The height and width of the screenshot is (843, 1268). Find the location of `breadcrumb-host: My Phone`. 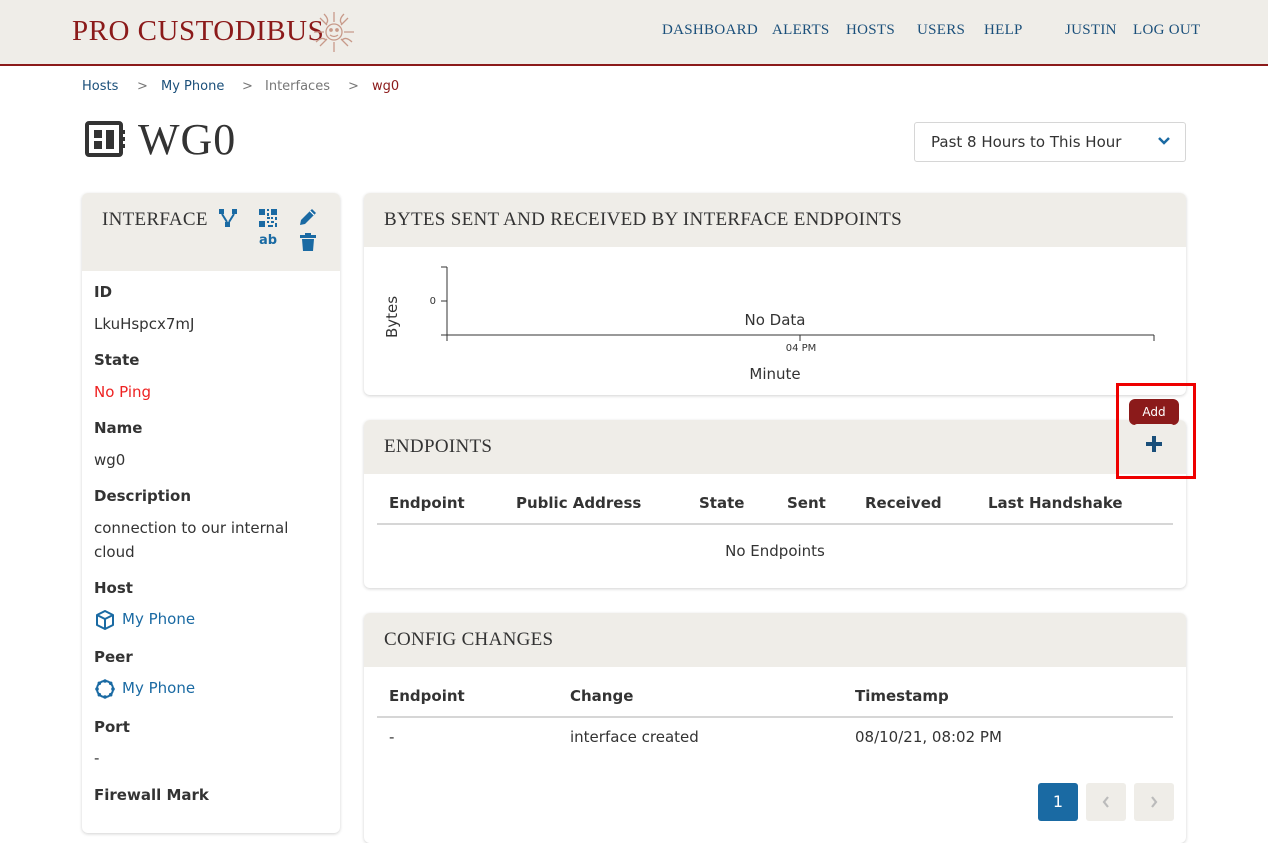

breadcrumb-host: My Phone is located at coordinates (192, 86).